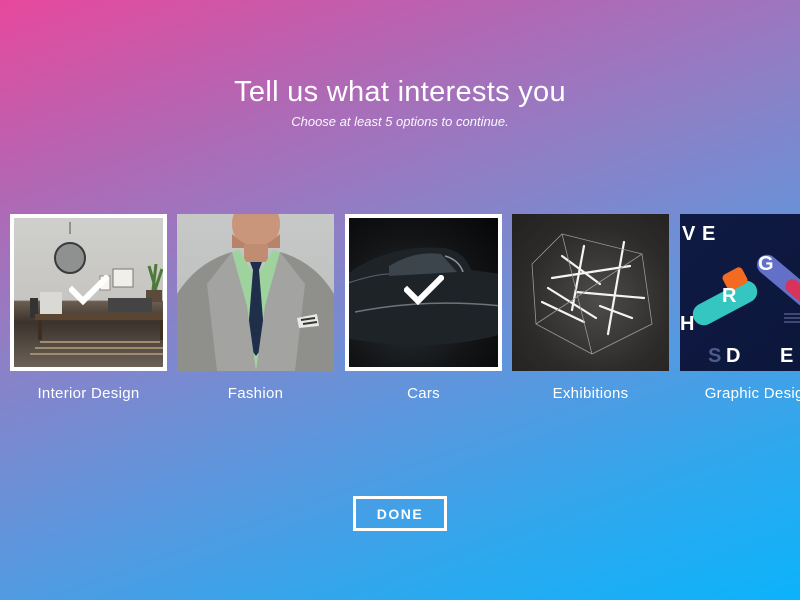 The image size is (800, 600). I want to click on option-thumbnail-graphic-design: V E G R H I S D E, so click(740, 292).